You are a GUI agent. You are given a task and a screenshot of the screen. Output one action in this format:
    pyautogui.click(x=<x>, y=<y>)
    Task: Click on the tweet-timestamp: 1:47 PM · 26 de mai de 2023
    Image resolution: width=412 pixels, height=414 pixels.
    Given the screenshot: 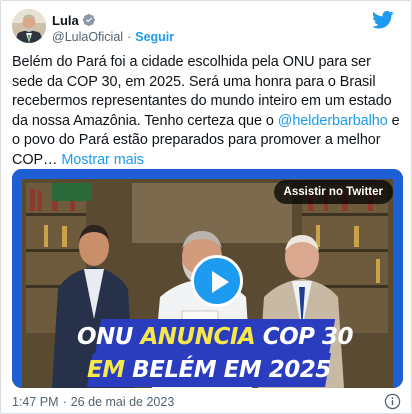 What is the action you would take?
    pyautogui.click(x=93, y=402)
    